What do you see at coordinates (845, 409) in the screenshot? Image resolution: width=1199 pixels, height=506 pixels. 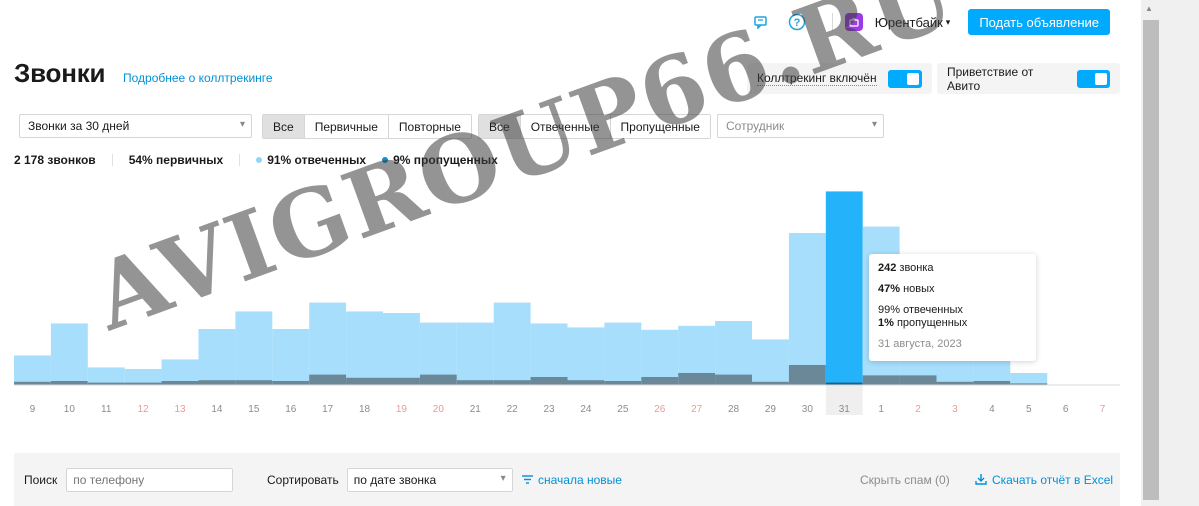 I see `x-tick-label: 31` at bounding box center [845, 409].